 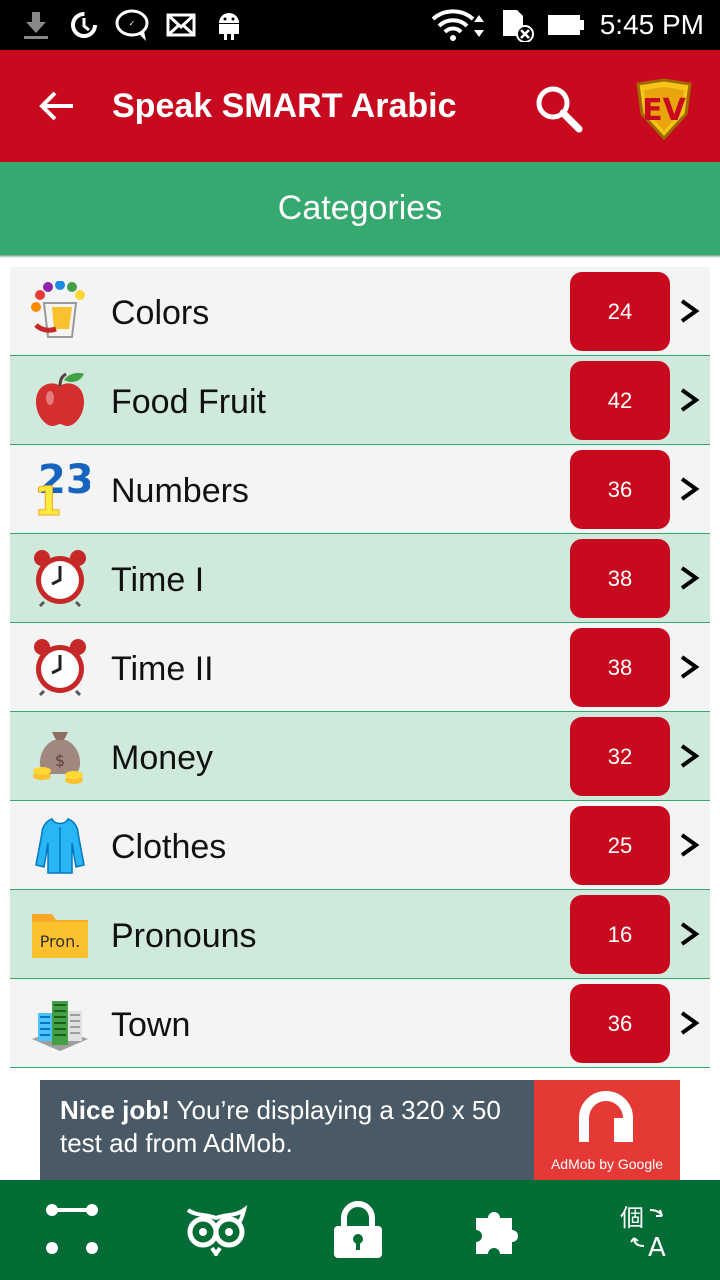 I want to click on paint-bucket-icon, so click(x=58, y=309).